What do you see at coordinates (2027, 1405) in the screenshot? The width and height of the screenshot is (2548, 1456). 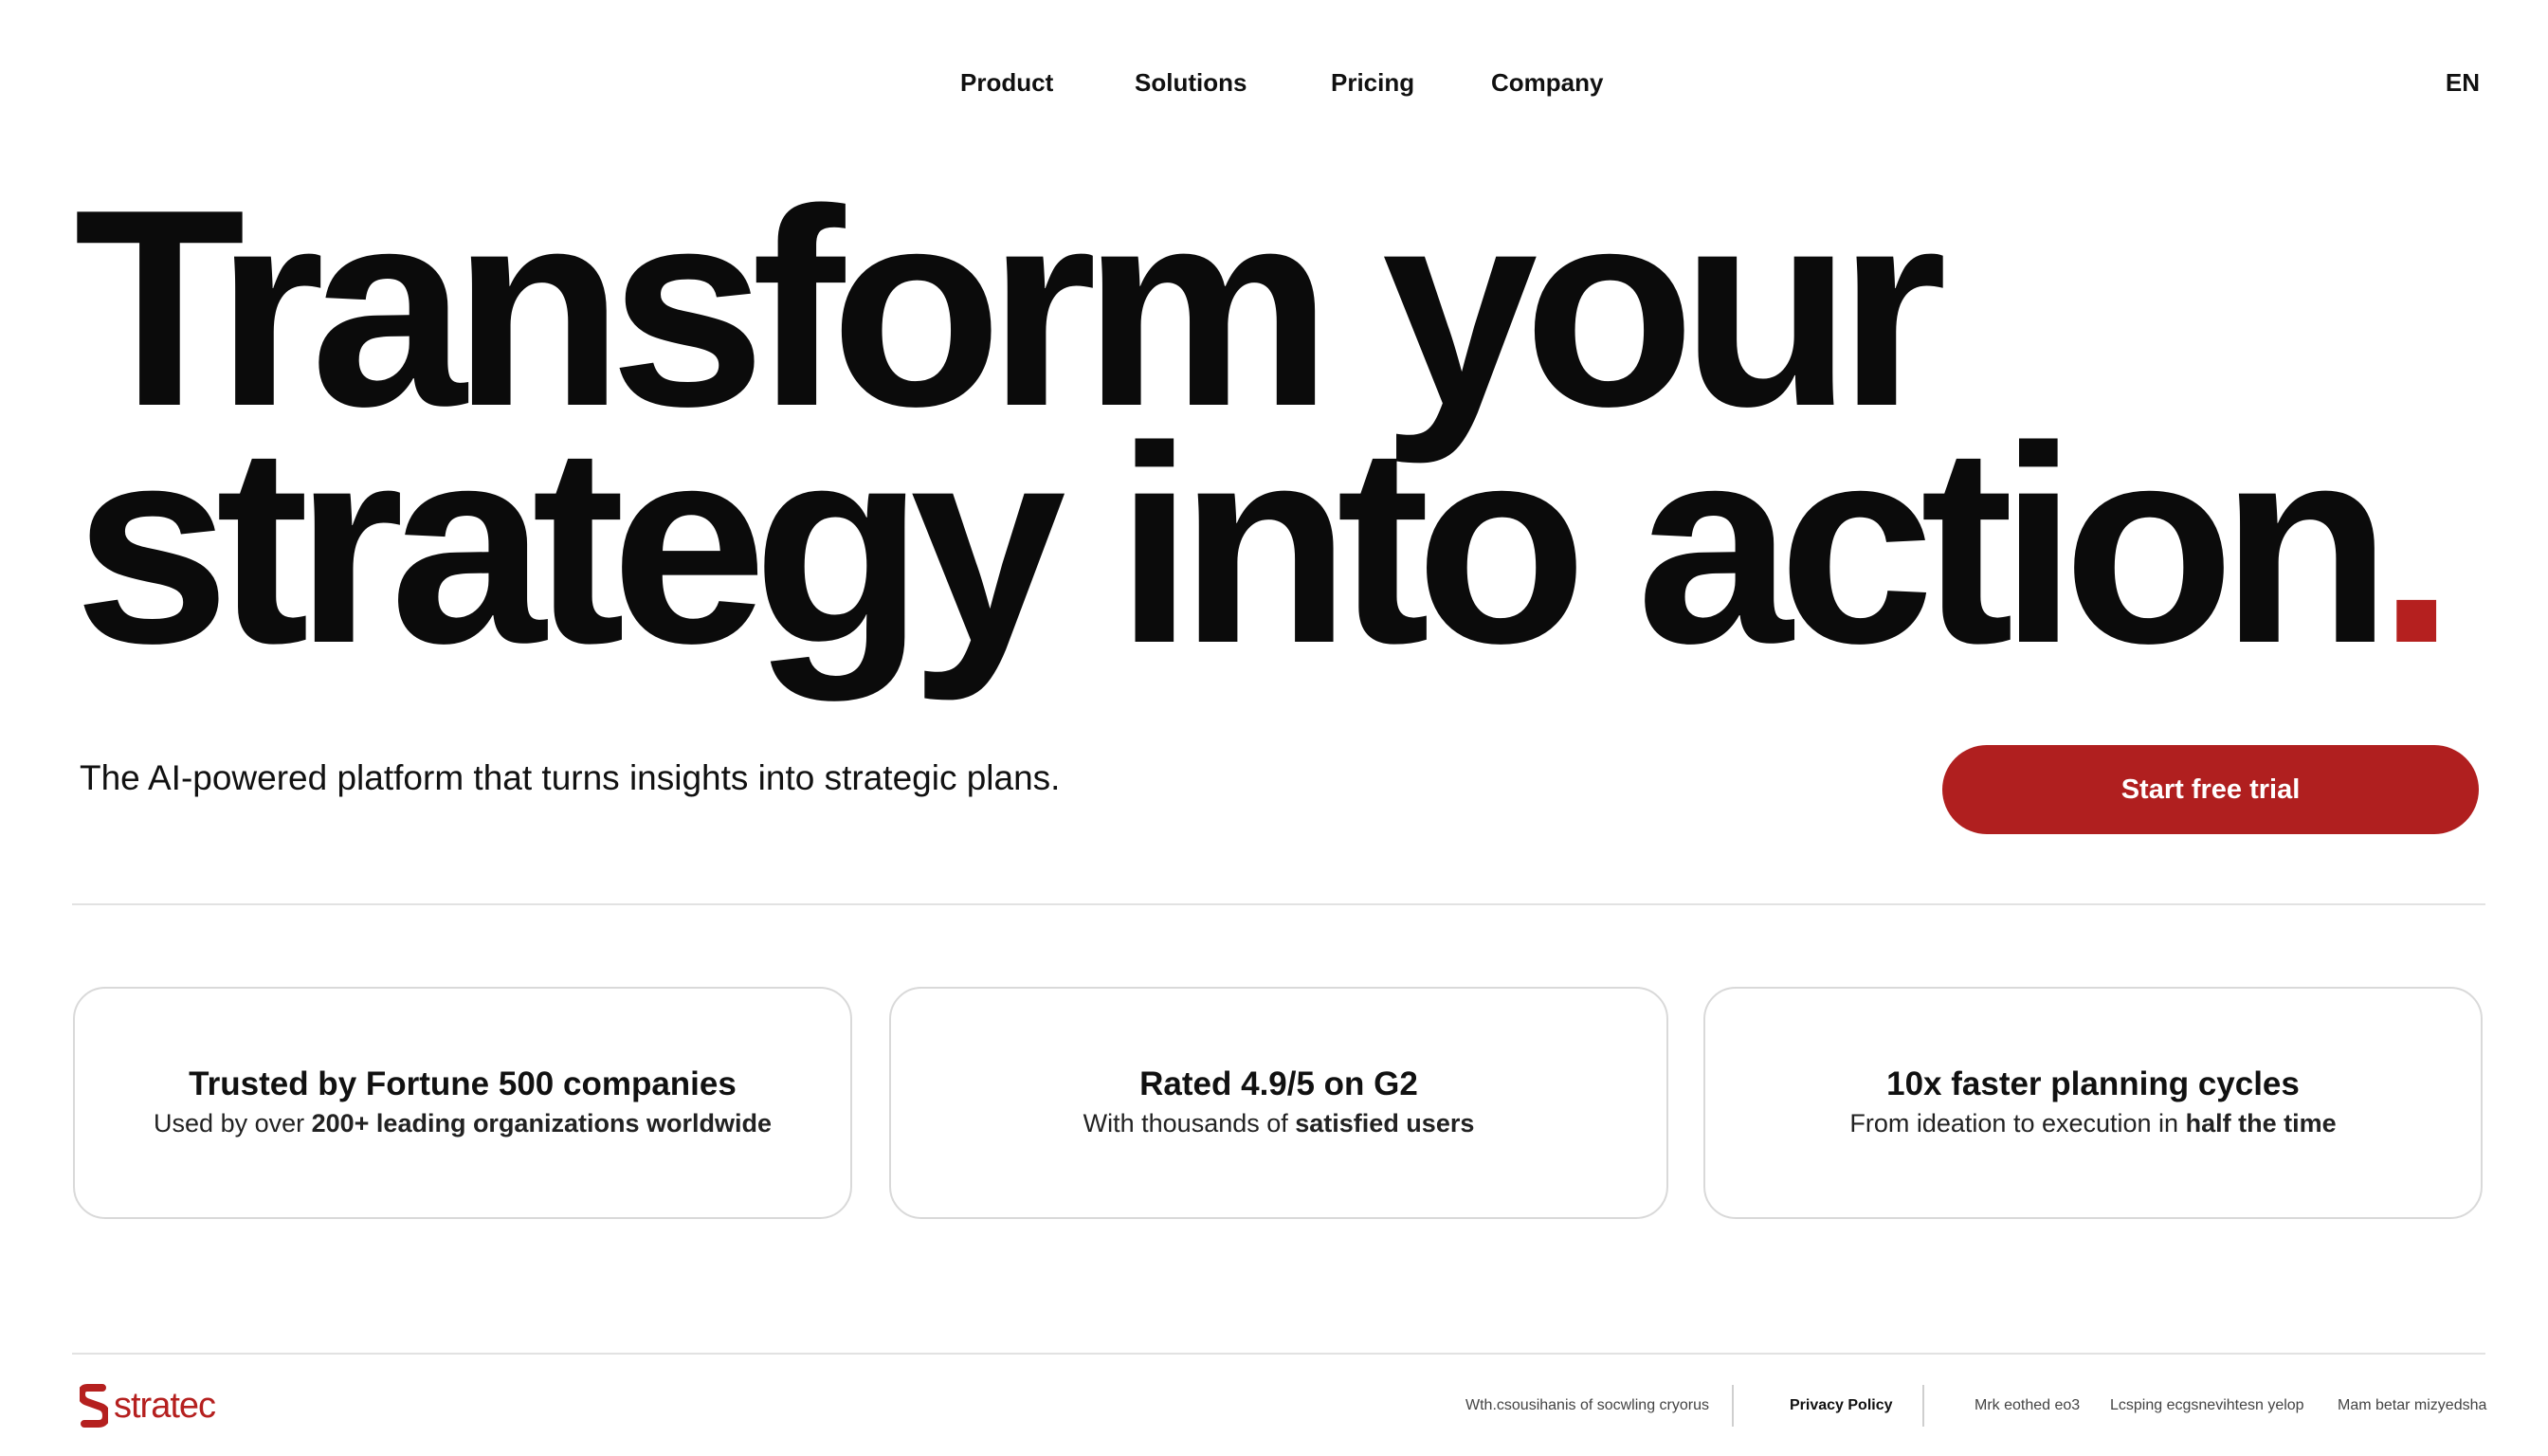 I see `footer-link: Mrk eothed eo3` at bounding box center [2027, 1405].